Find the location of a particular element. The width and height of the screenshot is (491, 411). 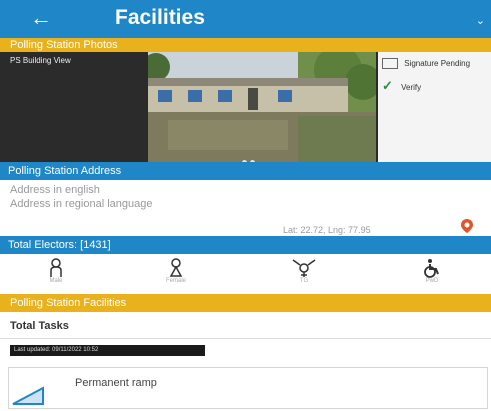

female-label: Female is located at coordinates (175, 281).